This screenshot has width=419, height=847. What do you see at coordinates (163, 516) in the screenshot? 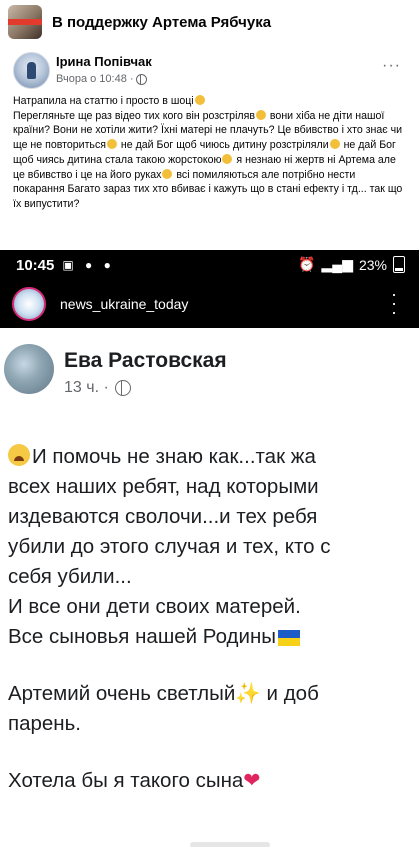
I see `quoted-line: издеваются сволочи...и тех ребя` at bounding box center [163, 516].